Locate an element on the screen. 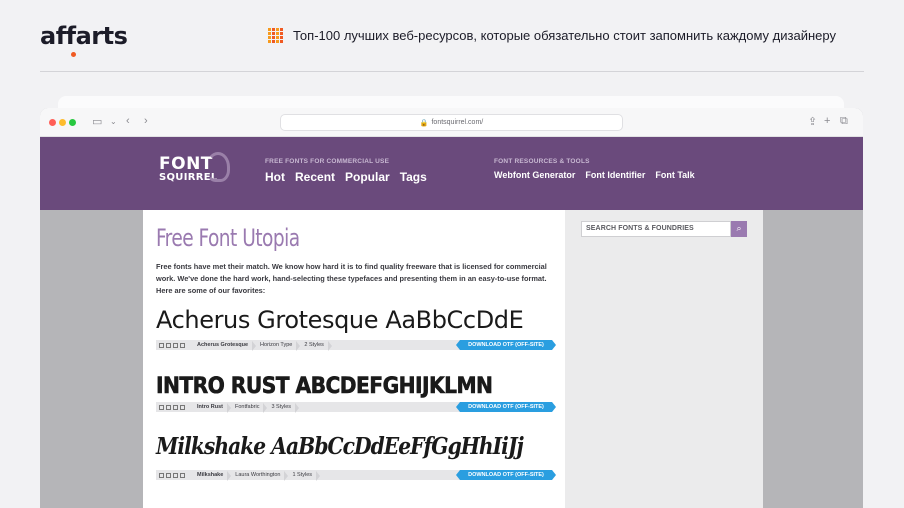  font-sample: Acherus Grotesque AaBbCcDdE is located at coordinates (340, 320).